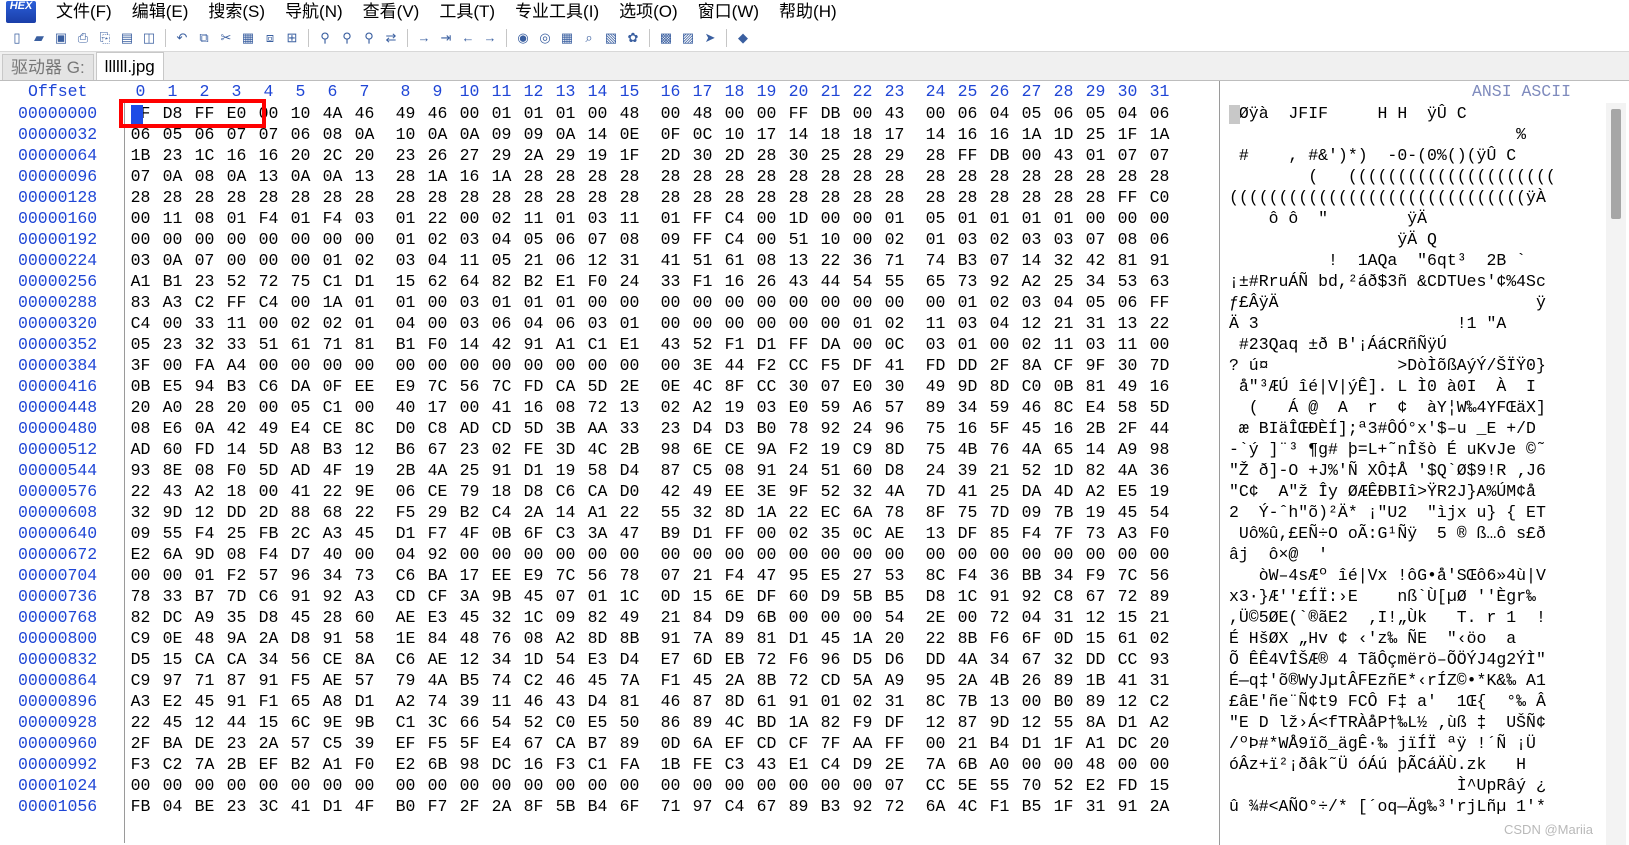 This screenshot has width=1629, height=845. What do you see at coordinates (935, 681) in the screenshot?
I see `hex-byte: 95` at bounding box center [935, 681].